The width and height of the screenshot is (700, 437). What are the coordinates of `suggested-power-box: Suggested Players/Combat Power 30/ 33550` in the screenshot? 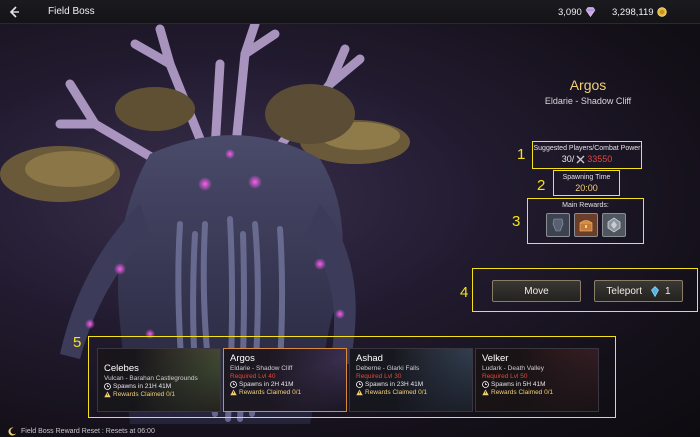 It's located at (587, 155).